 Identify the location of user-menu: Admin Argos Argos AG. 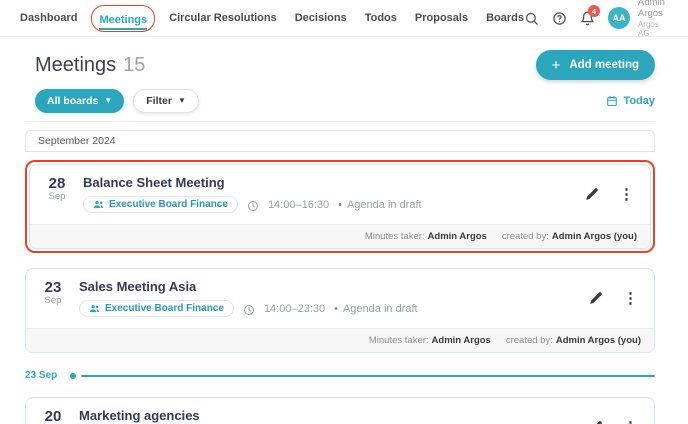
(653, 19).